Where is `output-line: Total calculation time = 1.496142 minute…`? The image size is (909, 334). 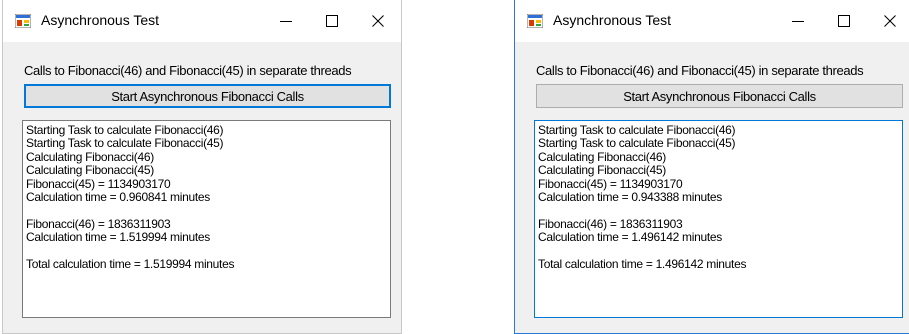 output-line: Total calculation time = 1.496142 minute… is located at coordinates (642, 263).